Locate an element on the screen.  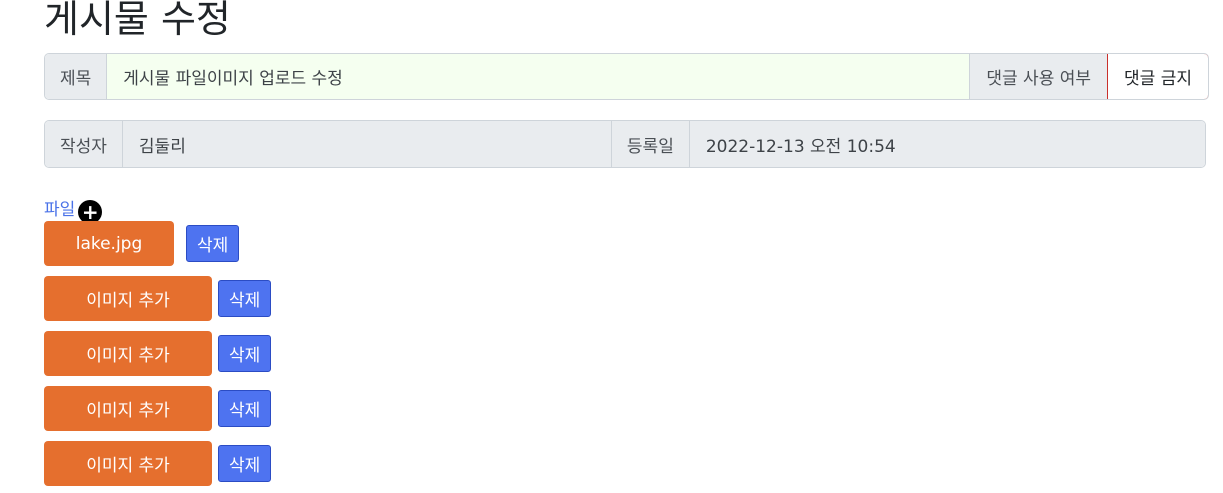
file-item: lake.jpg 삭제 is located at coordinates (142, 243).